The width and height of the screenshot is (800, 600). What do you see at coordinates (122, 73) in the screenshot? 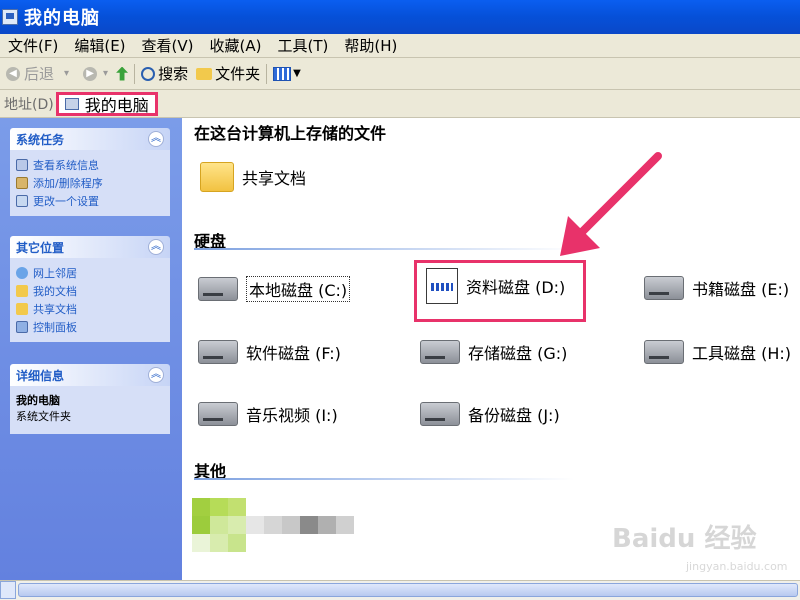
I see `up-folder-icon` at bounding box center [122, 73].